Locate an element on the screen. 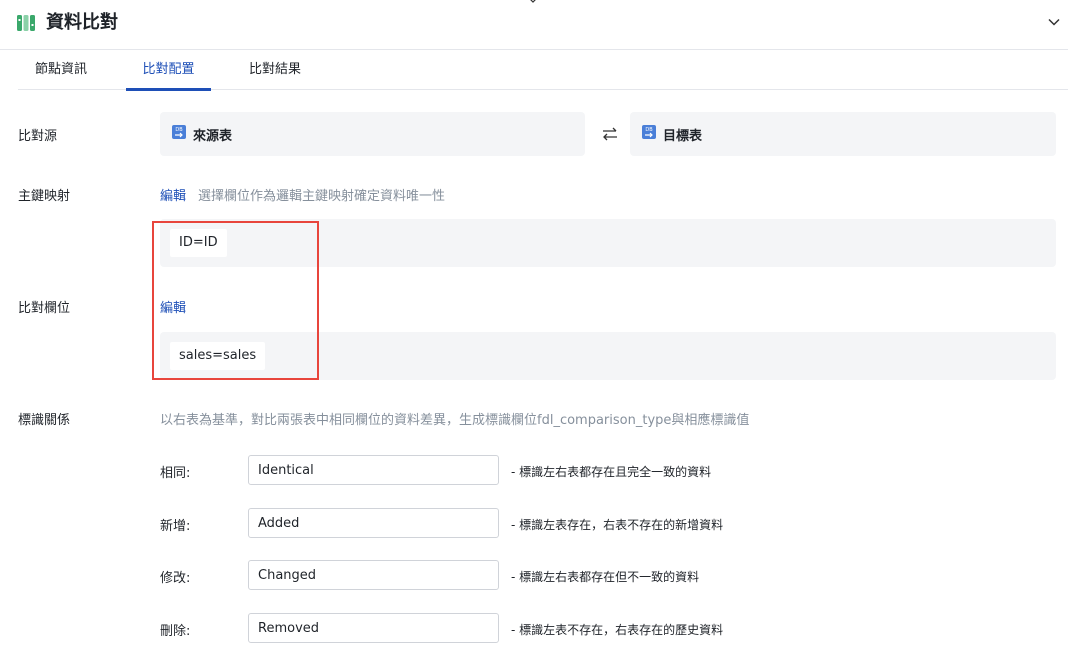 Image resolution: width=1068 pixels, height=669 pixels. compare-logo-icon is located at coordinates (26, 23).